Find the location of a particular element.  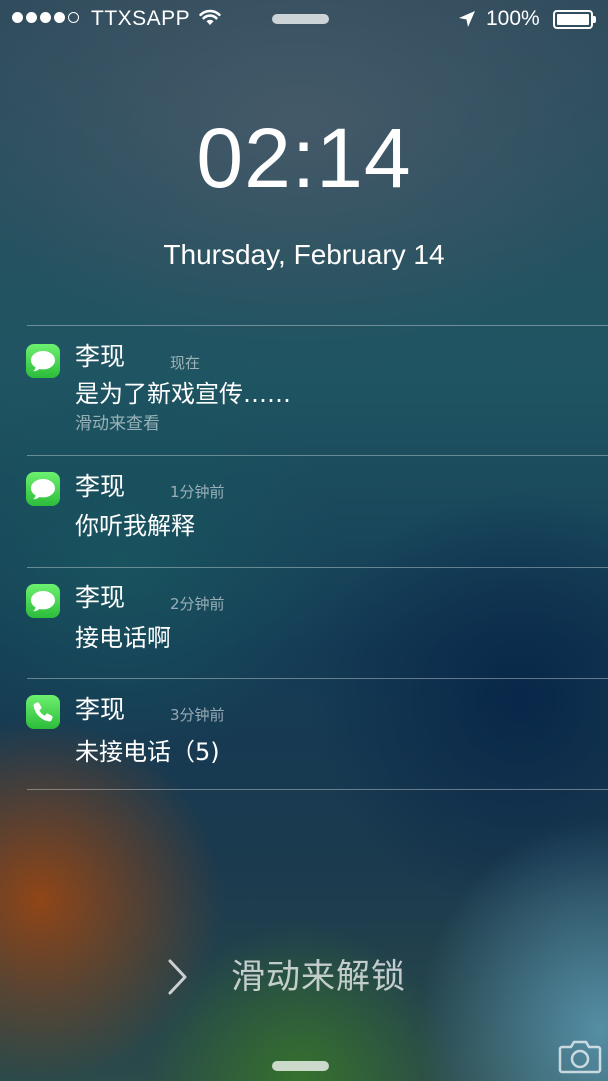

control-center-handle is located at coordinates (300, 1066).